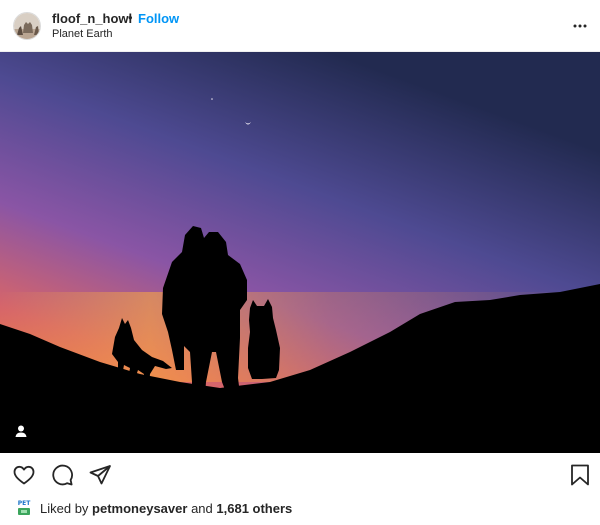 The image size is (600, 525). What do you see at coordinates (82, 34) in the screenshot?
I see `location-link: Planet Earth` at bounding box center [82, 34].